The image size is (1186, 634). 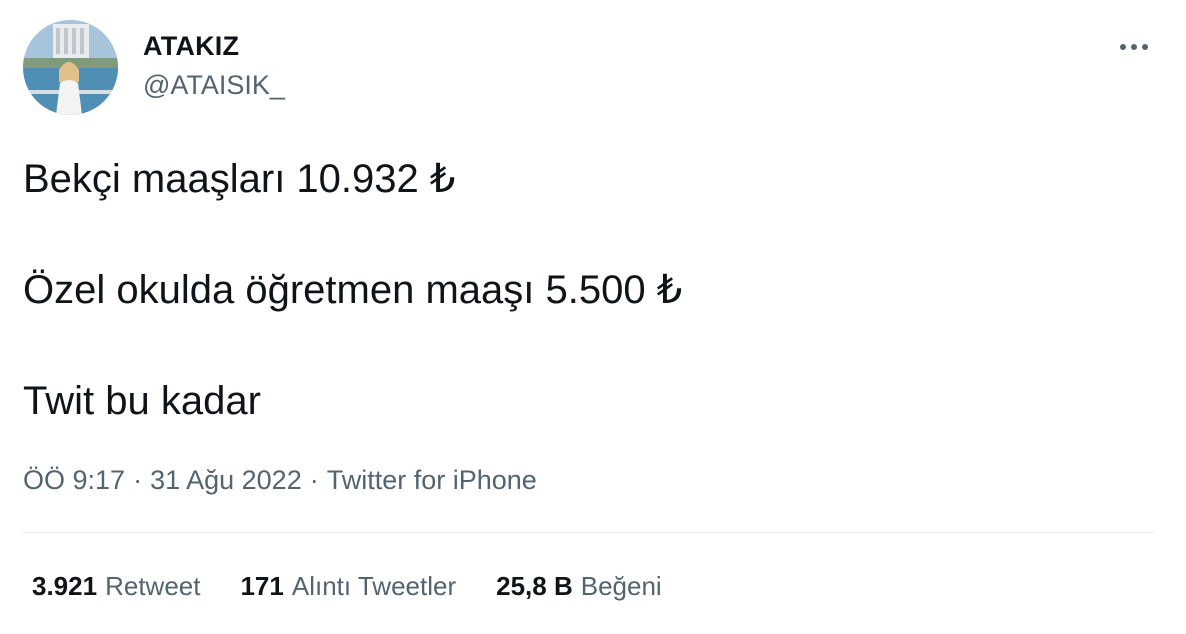 I want to click on tweet-text-line: Twit bu kadar, so click(x=142, y=401).